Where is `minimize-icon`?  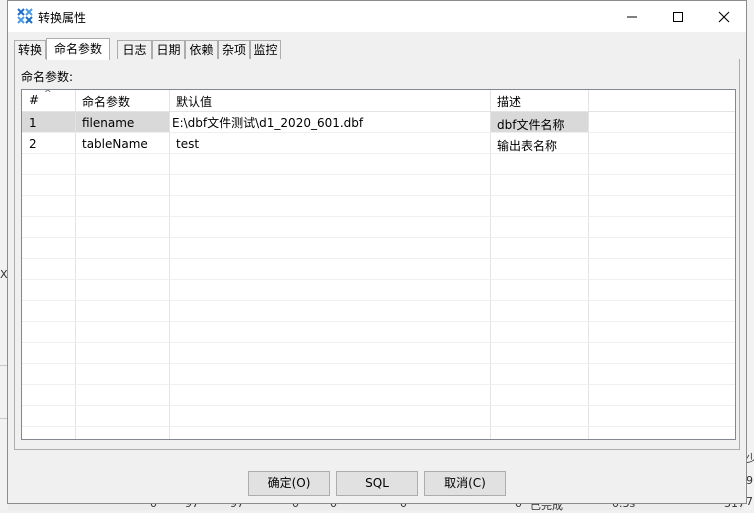 minimize-icon is located at coordinates (632, 16).